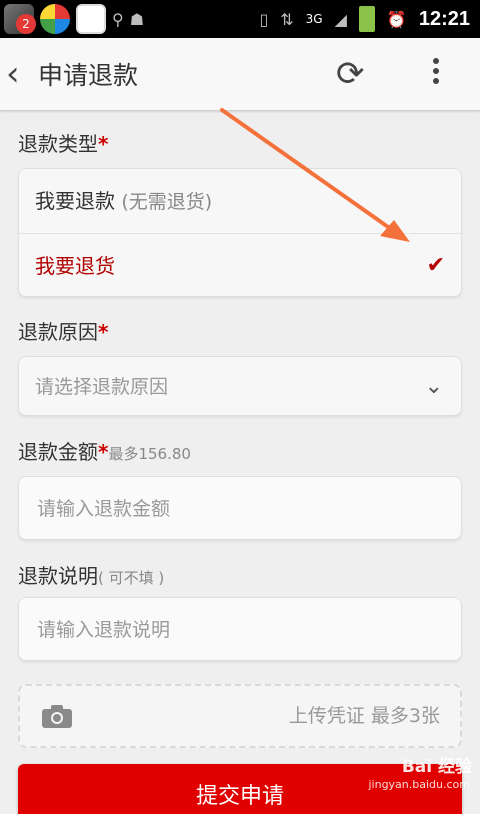 Image resolution: width=480 pixels, height=814 pixels. I want to click on network-type: 3G, so click(314, 19).